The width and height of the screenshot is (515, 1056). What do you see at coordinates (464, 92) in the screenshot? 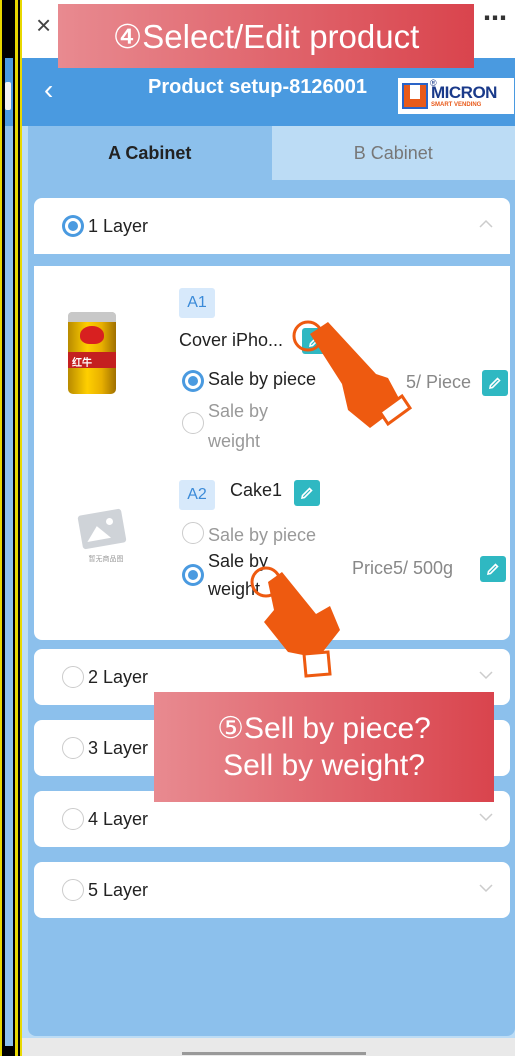
I see `logo-text: MICRON` at bounding box center [464, 92].